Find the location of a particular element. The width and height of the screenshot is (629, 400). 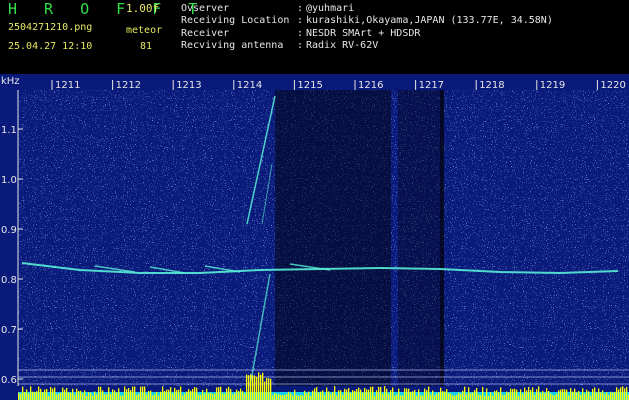

x-tick-label: 1211 is located at coordinates (67, 85).